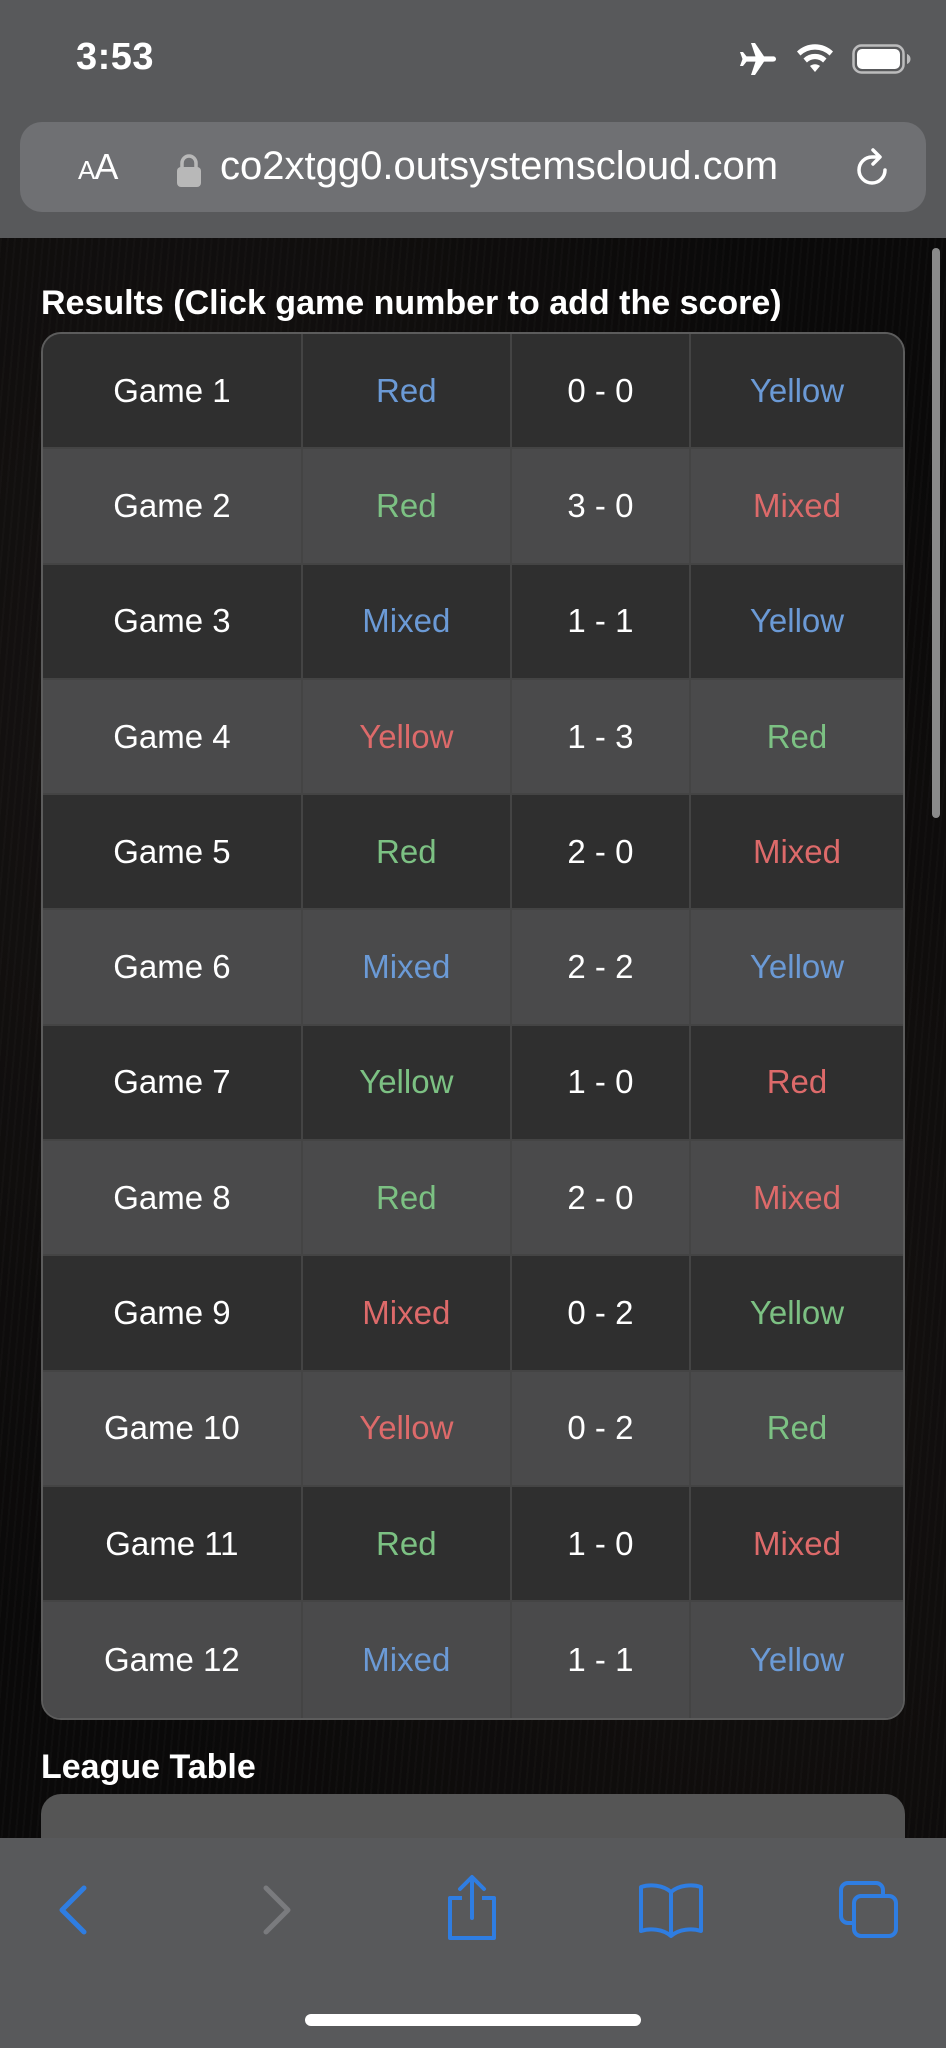 This screenshot has width=946, height=2048. What do you see at coordinates (472, 1908) in the screenshot?
I see `share-icon` at bounding box center [472, 1908].